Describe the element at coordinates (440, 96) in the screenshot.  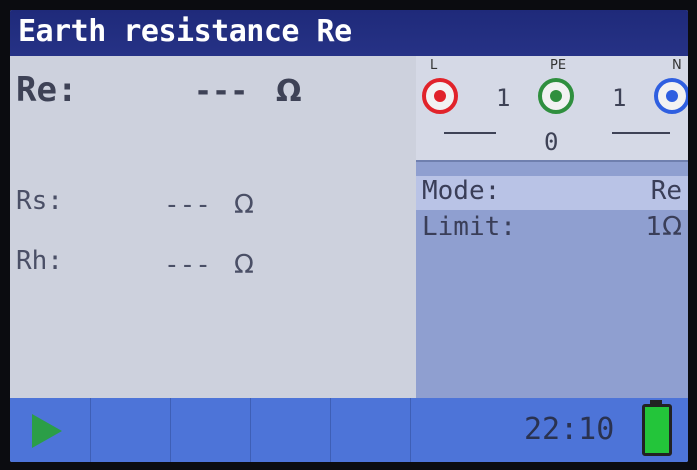
I see `terminal-l-icon` at that location.